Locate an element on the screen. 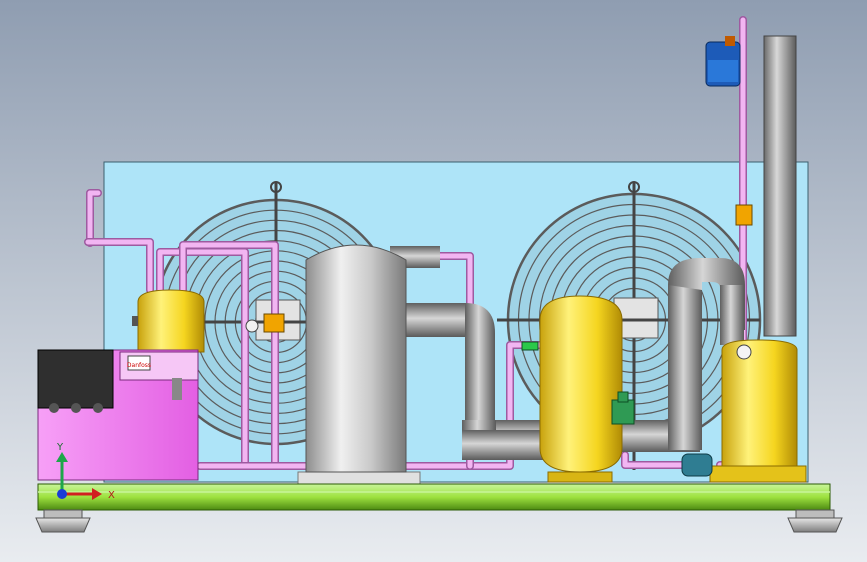 The width and height of the screenshot is (867, 562). brand-mark-label: Danfoss is located at coordinates (139, 365).